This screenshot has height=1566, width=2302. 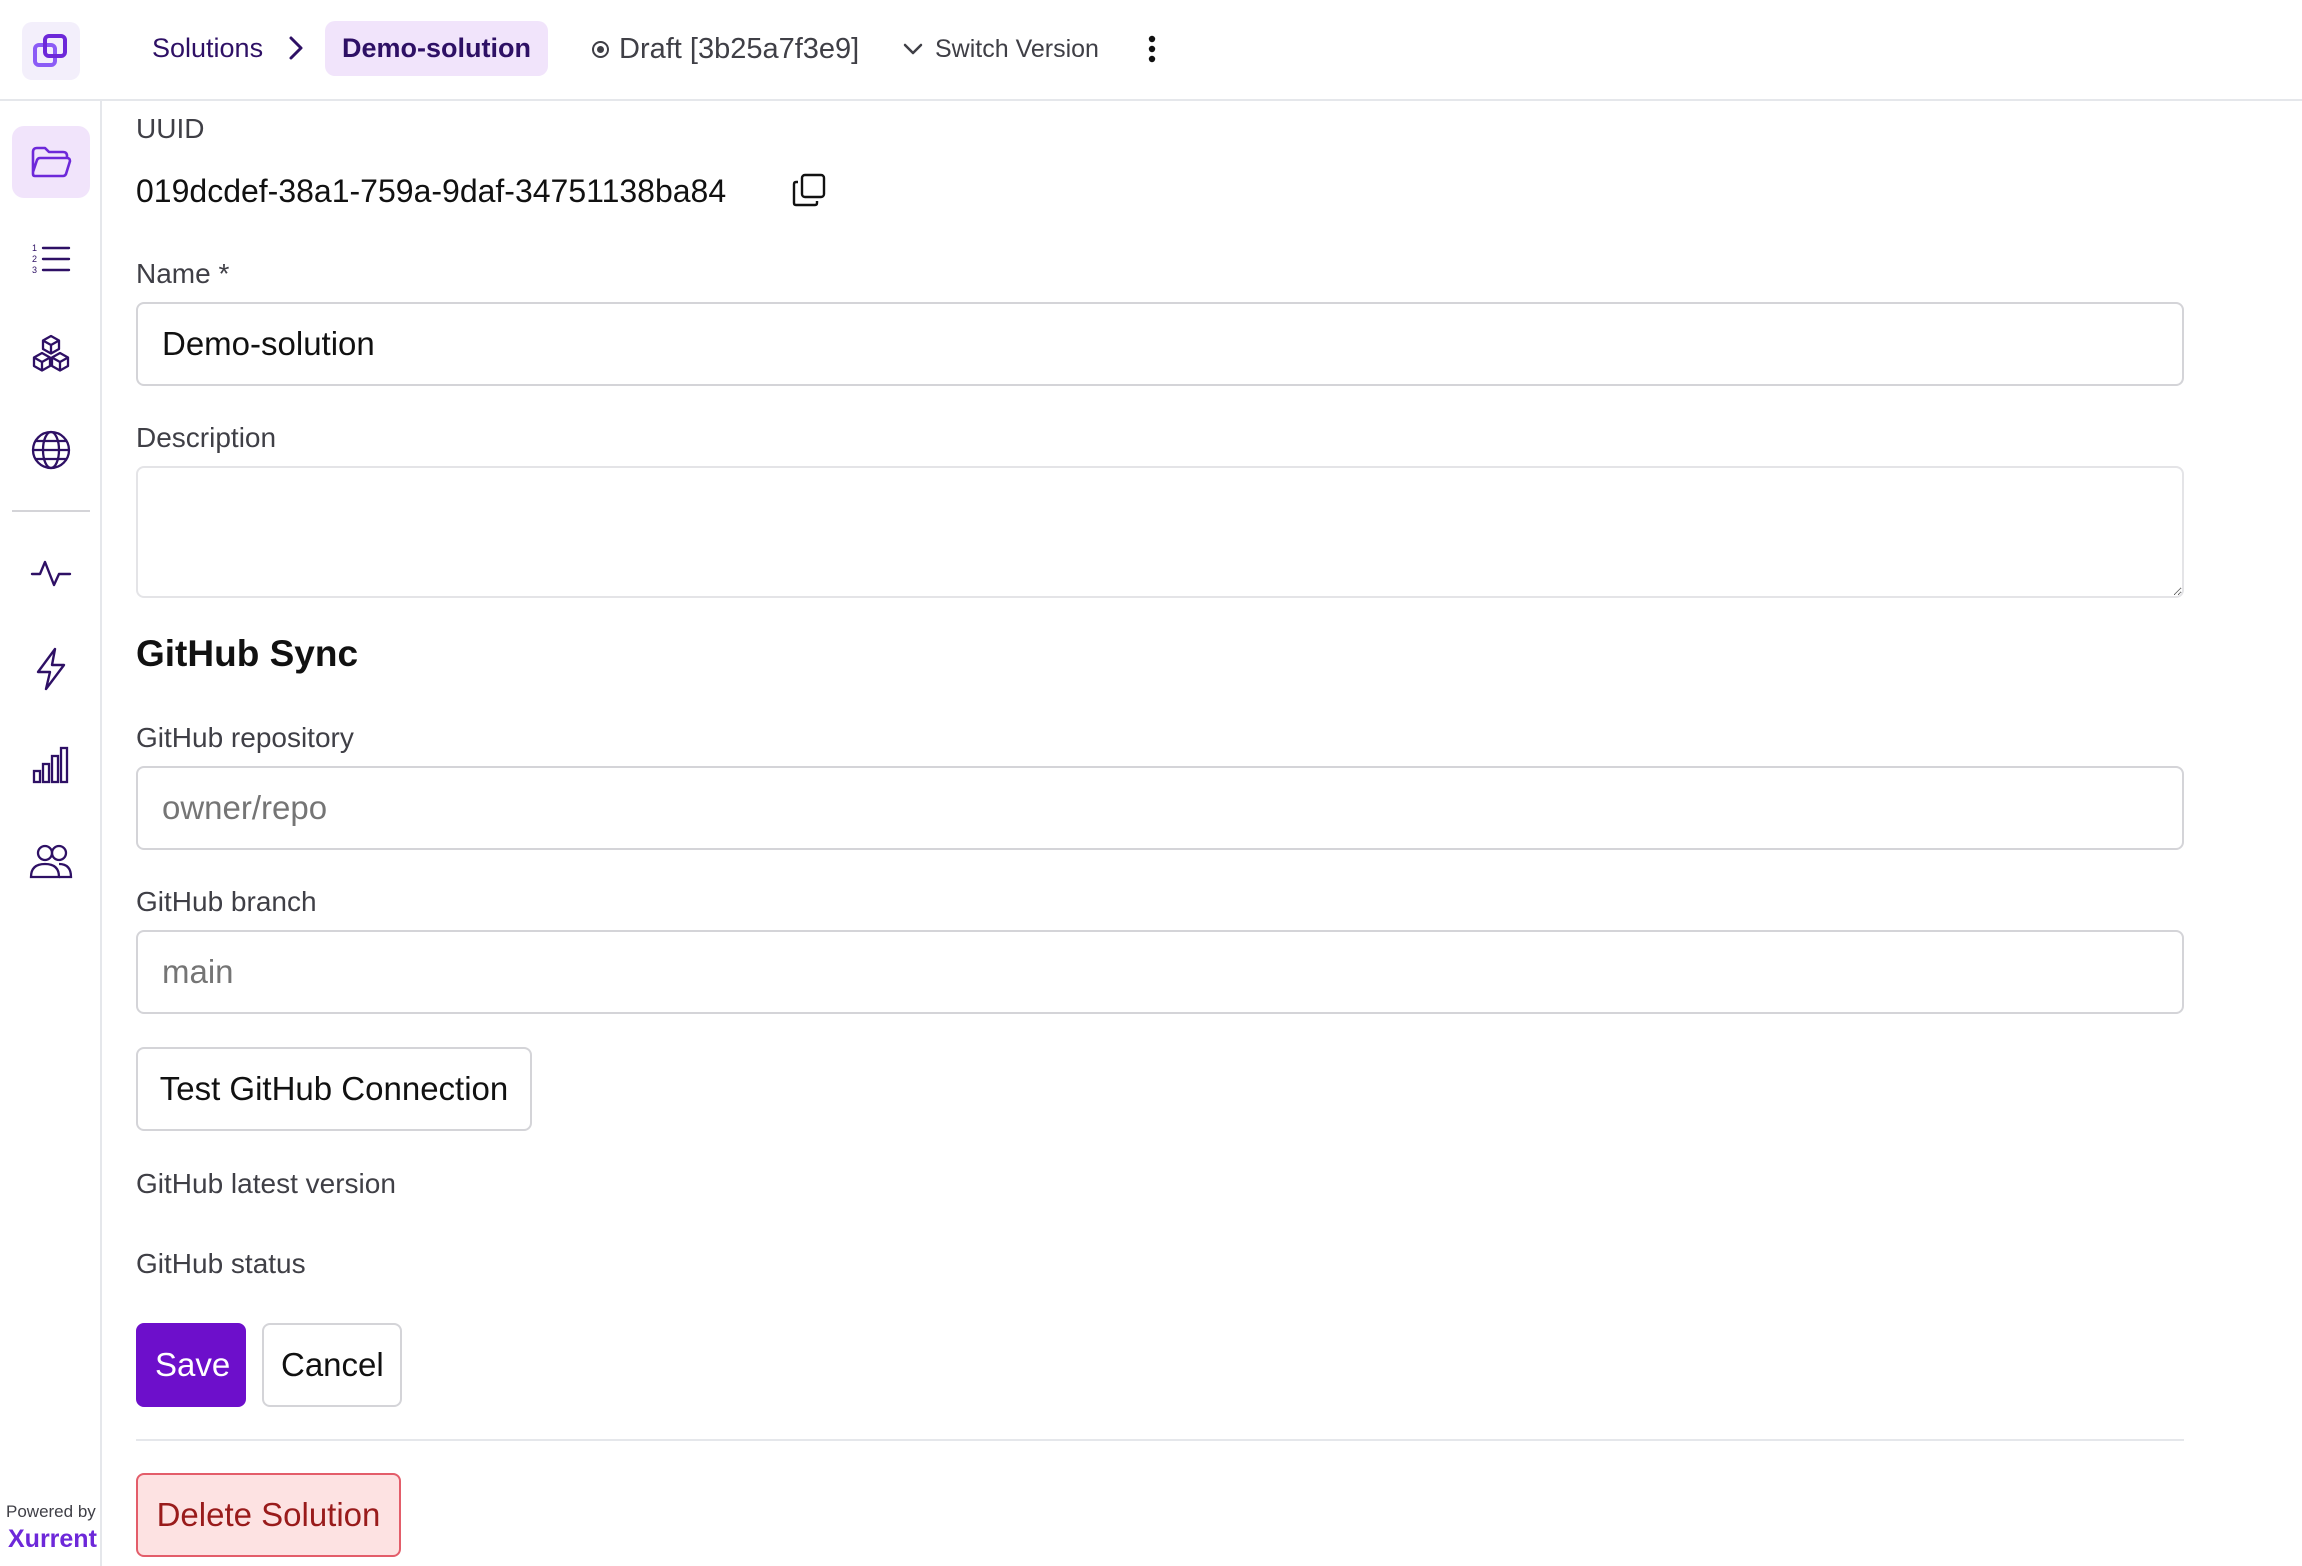 What do you see at coordinates (191, 1365) in the screenshot?
I see `save-button: Save` at bounding box center [191, 1365].